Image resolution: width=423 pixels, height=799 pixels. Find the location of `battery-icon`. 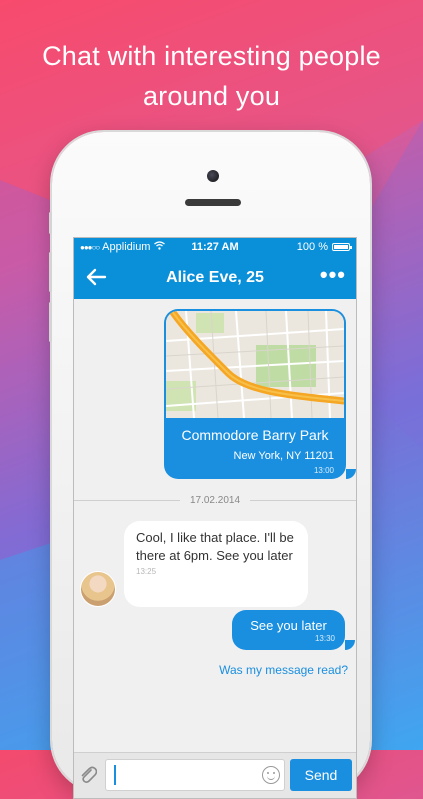

battery-icon is located at coordinates (342, 247).